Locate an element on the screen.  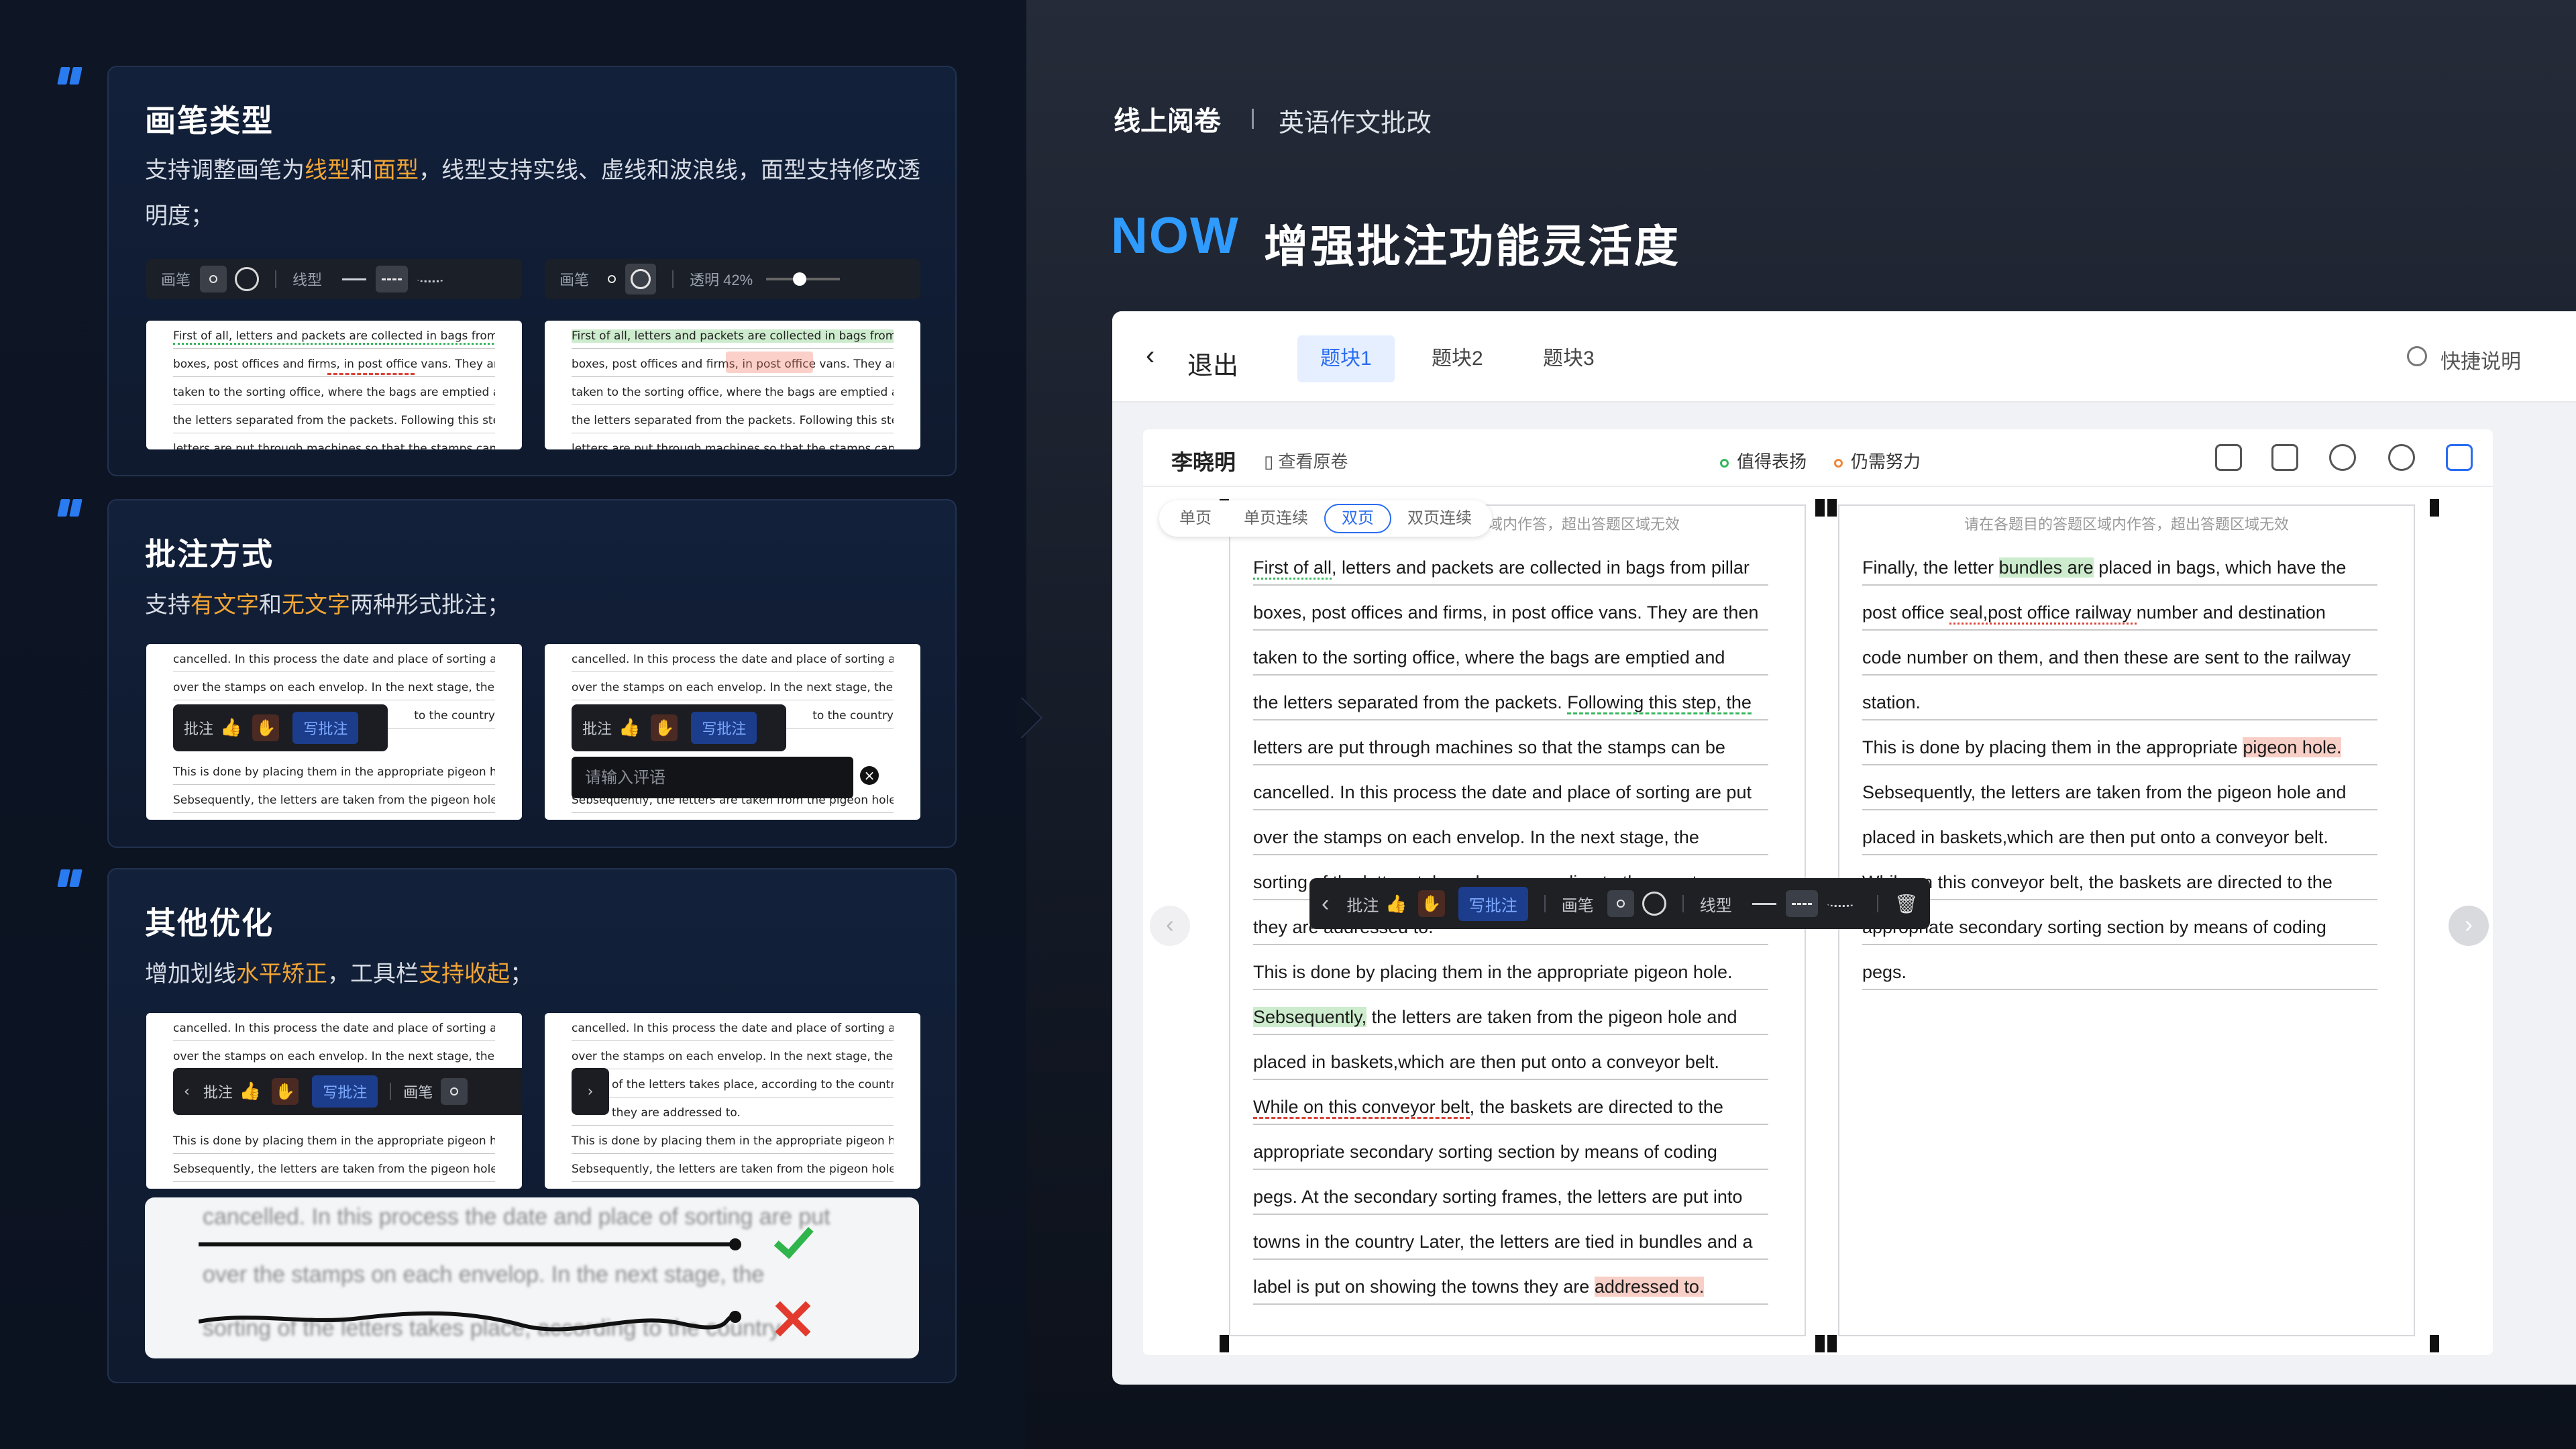
dashed-underline-mark is located at coordinates (371, 374).